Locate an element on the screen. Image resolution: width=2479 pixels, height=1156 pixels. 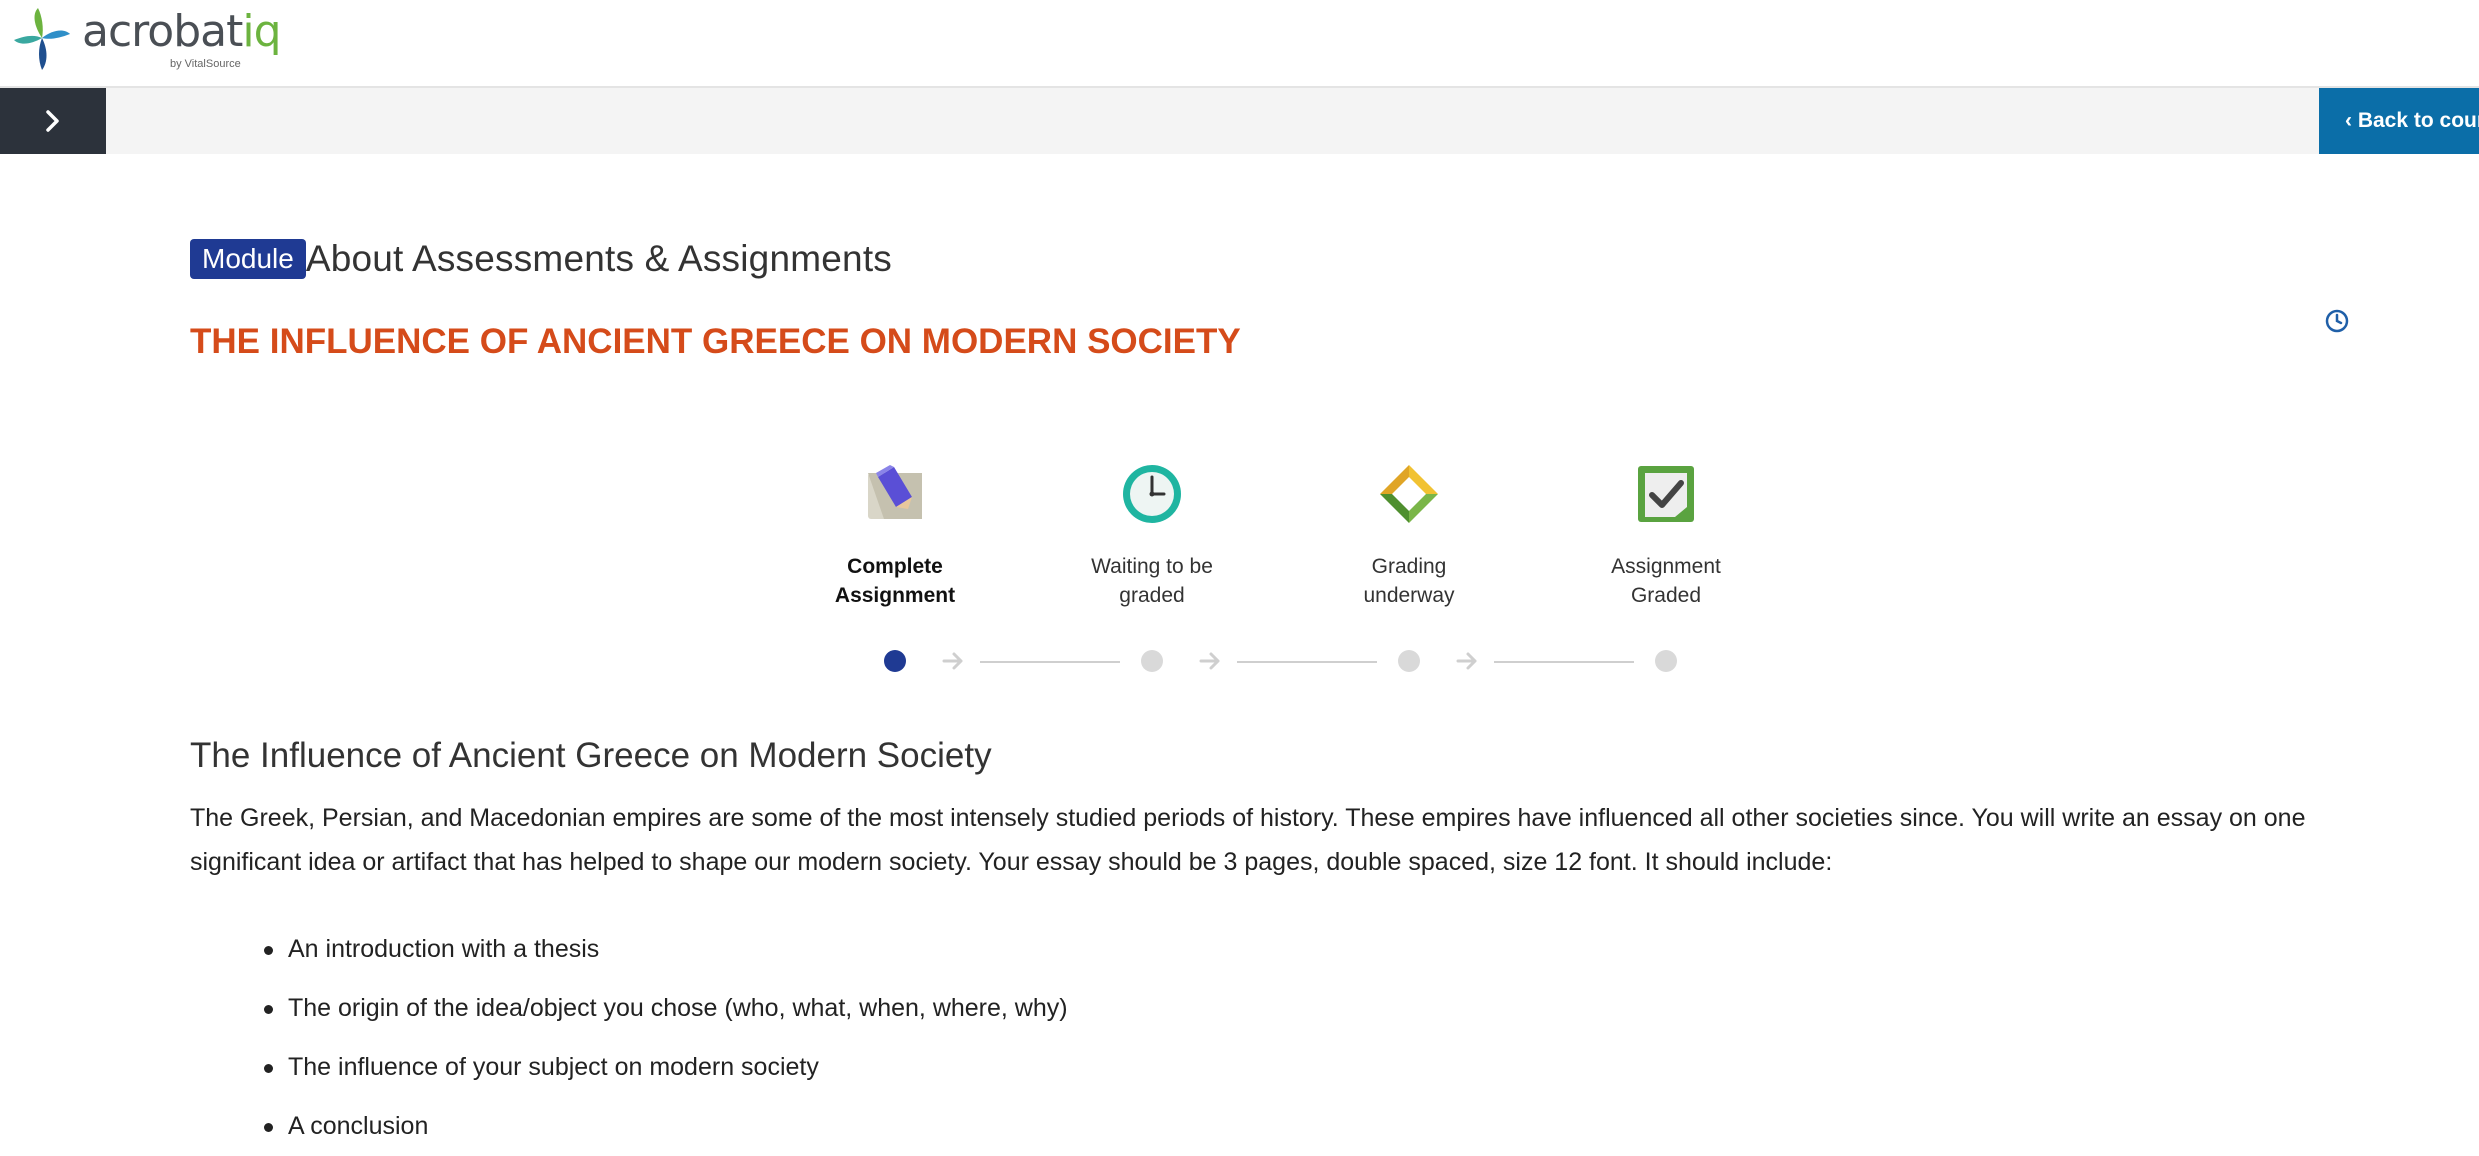
history-clock-icon is located at coordinates (2337, 321).